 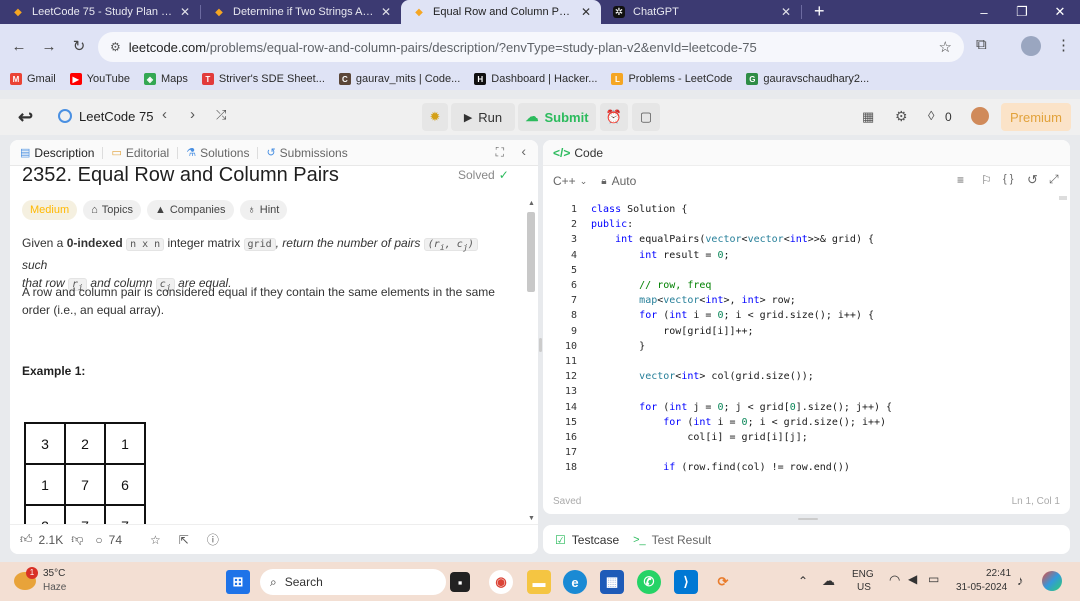 What do you see at coordinates (981, 44) in the screenshot?
I see `extensions-icon: ⧉` at bounding box center [981, 44].